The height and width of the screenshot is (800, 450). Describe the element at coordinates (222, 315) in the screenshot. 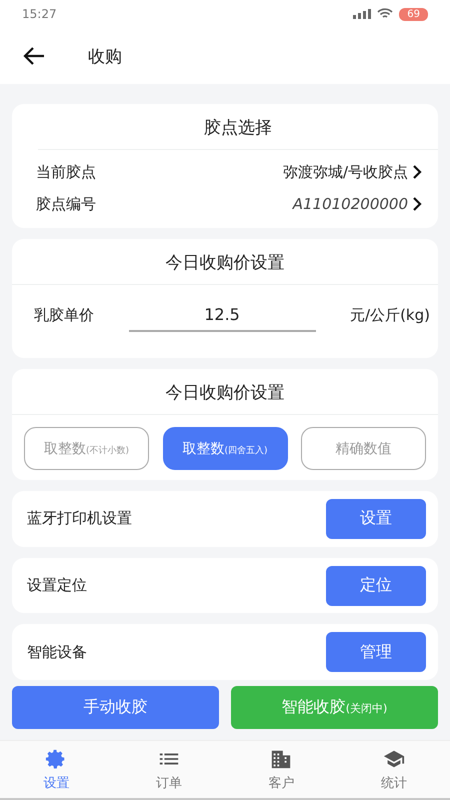

I see `price-input-field: 12.5` at that location.